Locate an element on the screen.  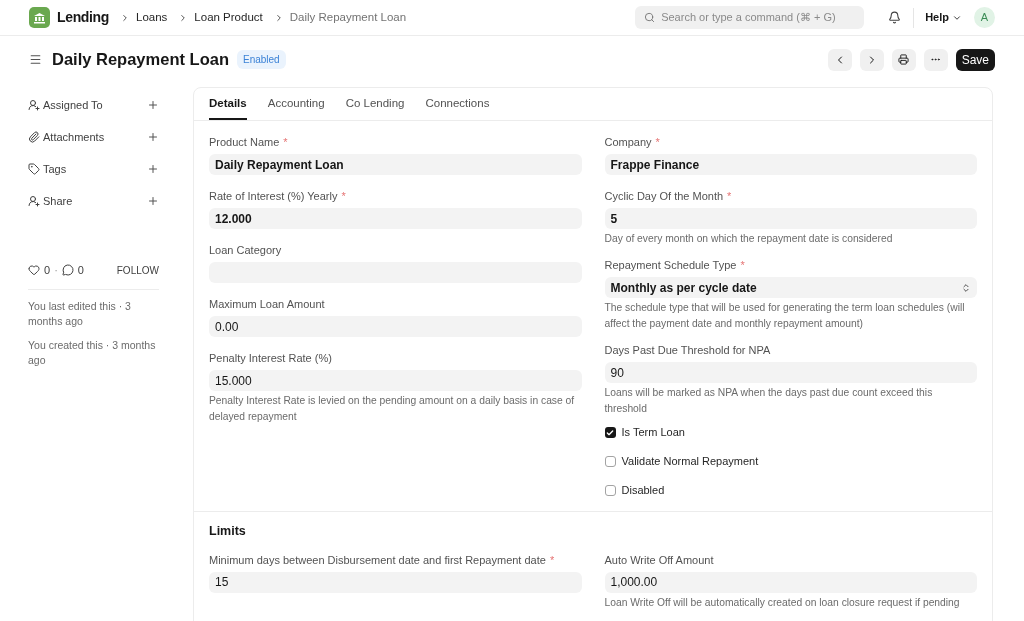
user-avatar: A is located at coordinates (984, 17).